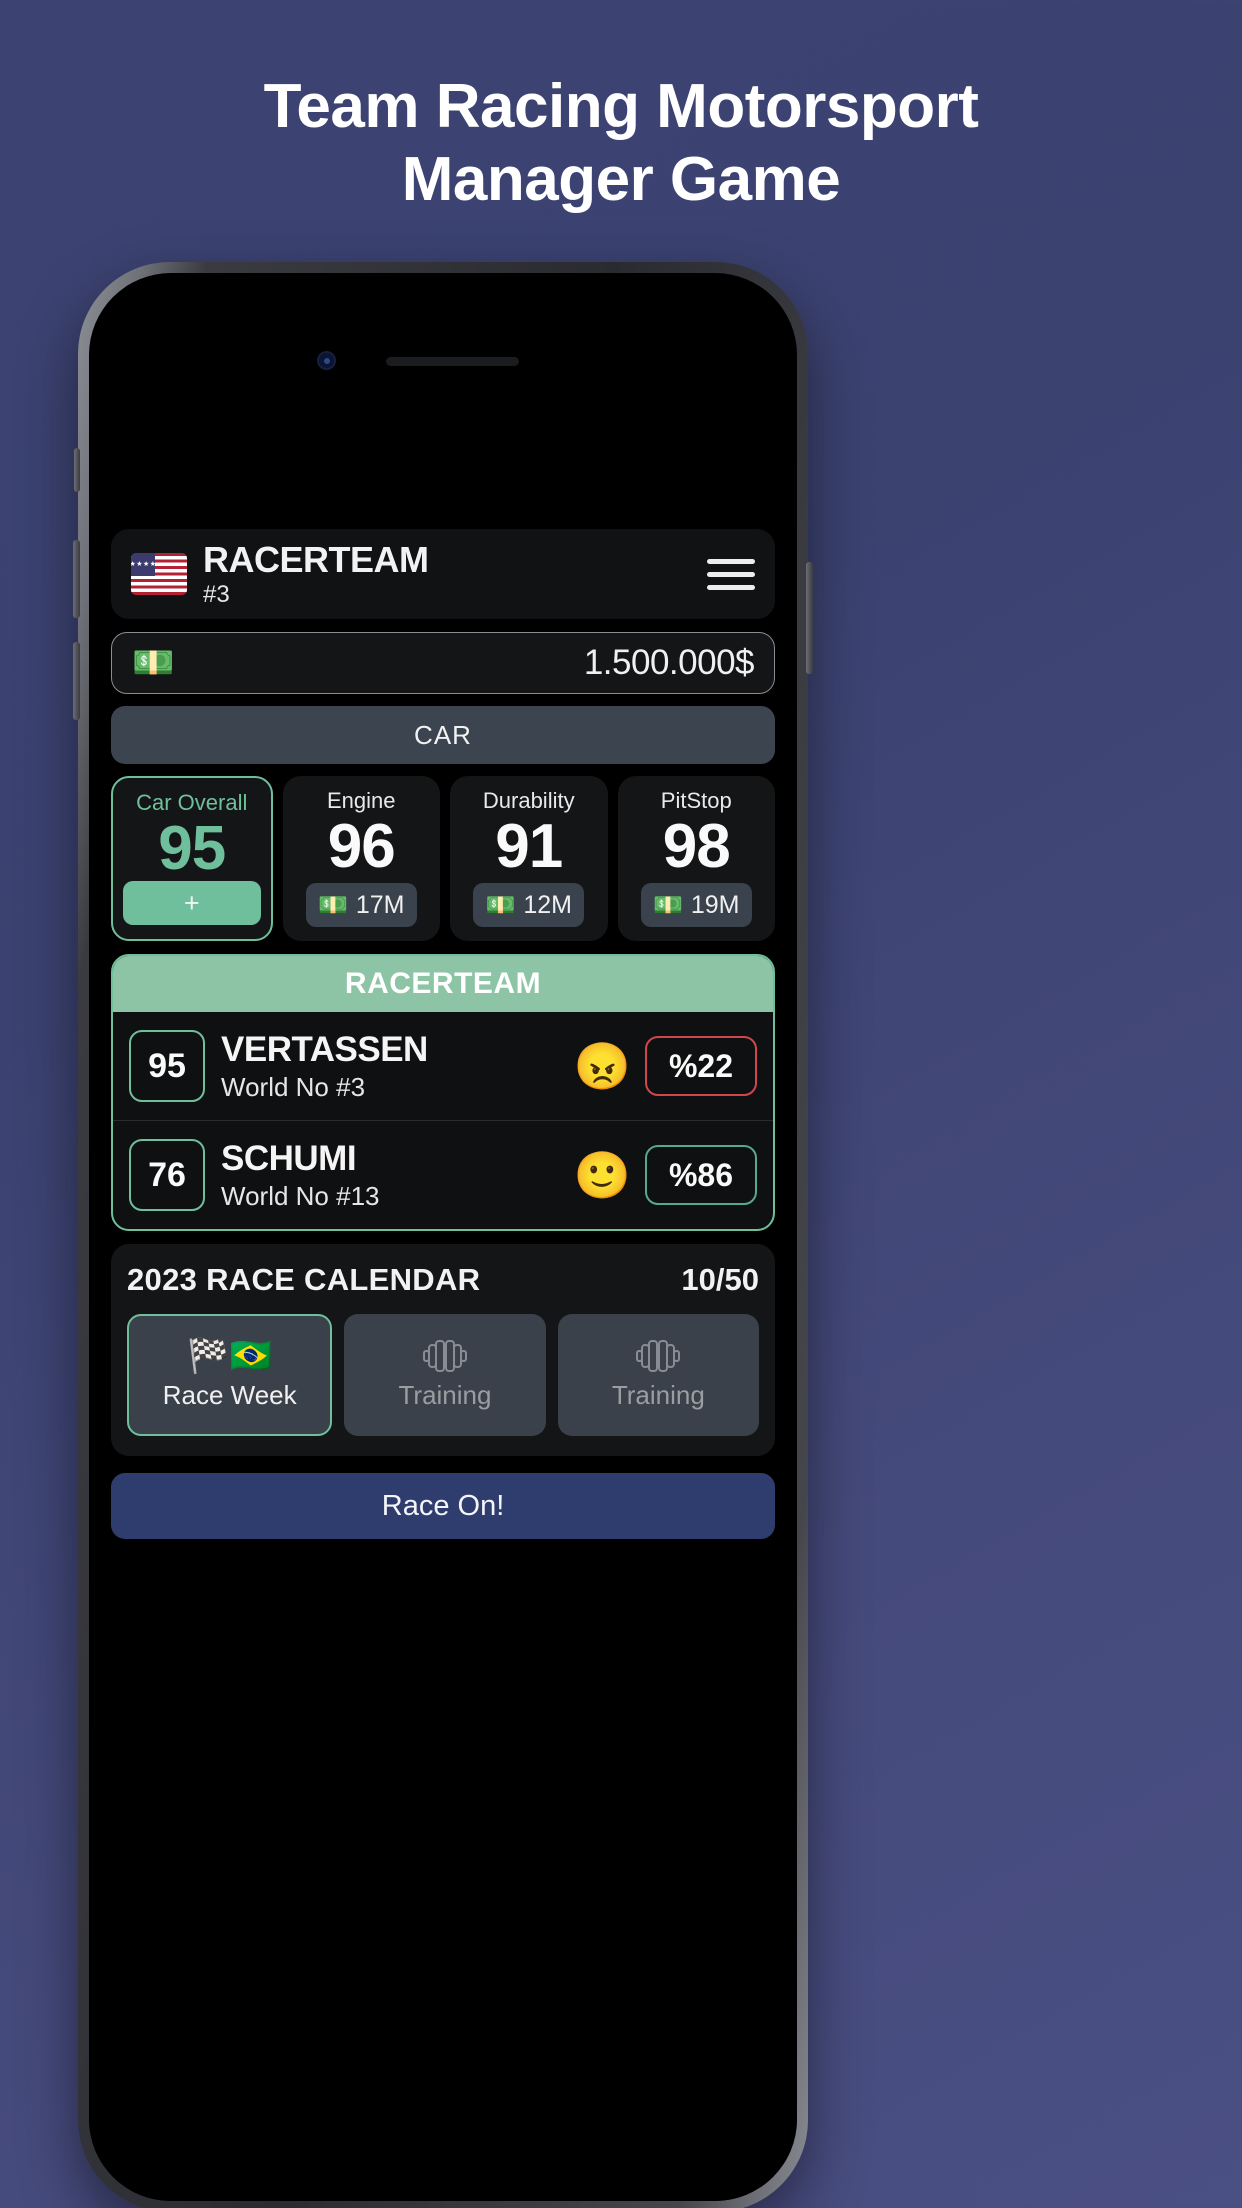 The height and width of the screenshot is (2208, 1242). I want to click on calendar-card-label: Race Week, so click(229, 1395).